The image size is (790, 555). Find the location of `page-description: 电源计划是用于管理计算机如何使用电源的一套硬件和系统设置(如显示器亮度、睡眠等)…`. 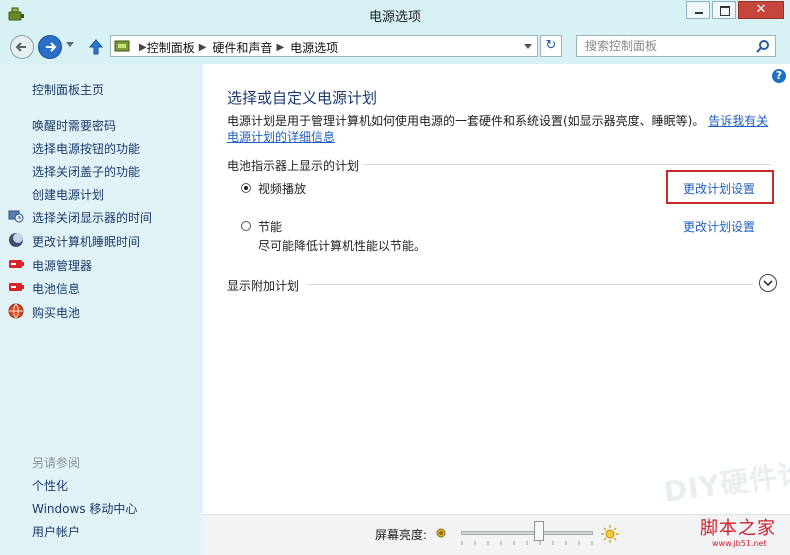

page-description: 电源计划是用于管理计算机如何使用电源的一套硬件和系统设置(如显示器亮度、睡眠等)… is located at coordinates (501, 129).